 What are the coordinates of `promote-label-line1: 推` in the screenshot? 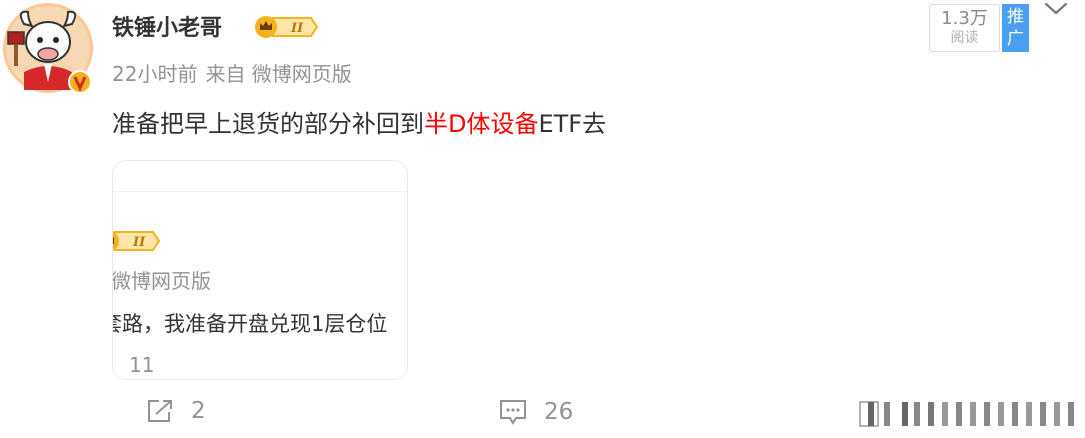 It's located at (1015, 17).